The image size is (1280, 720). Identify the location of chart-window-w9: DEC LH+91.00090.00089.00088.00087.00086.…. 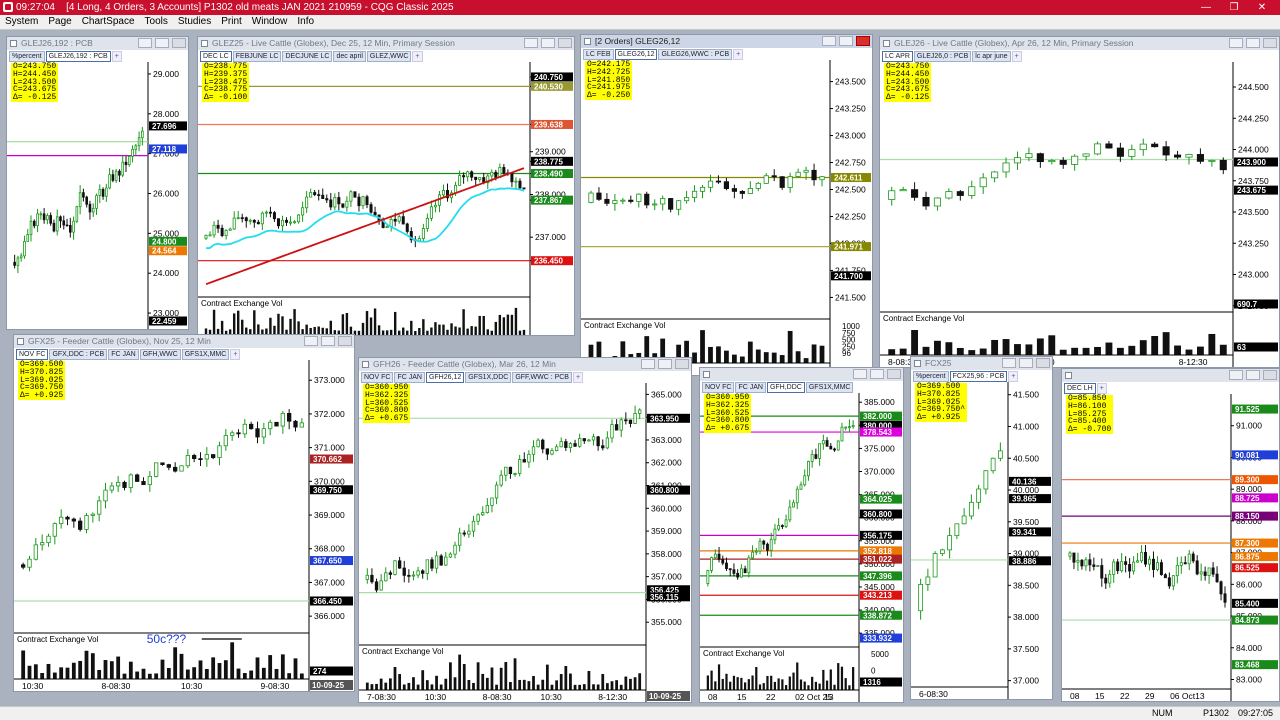
(1170, 535).